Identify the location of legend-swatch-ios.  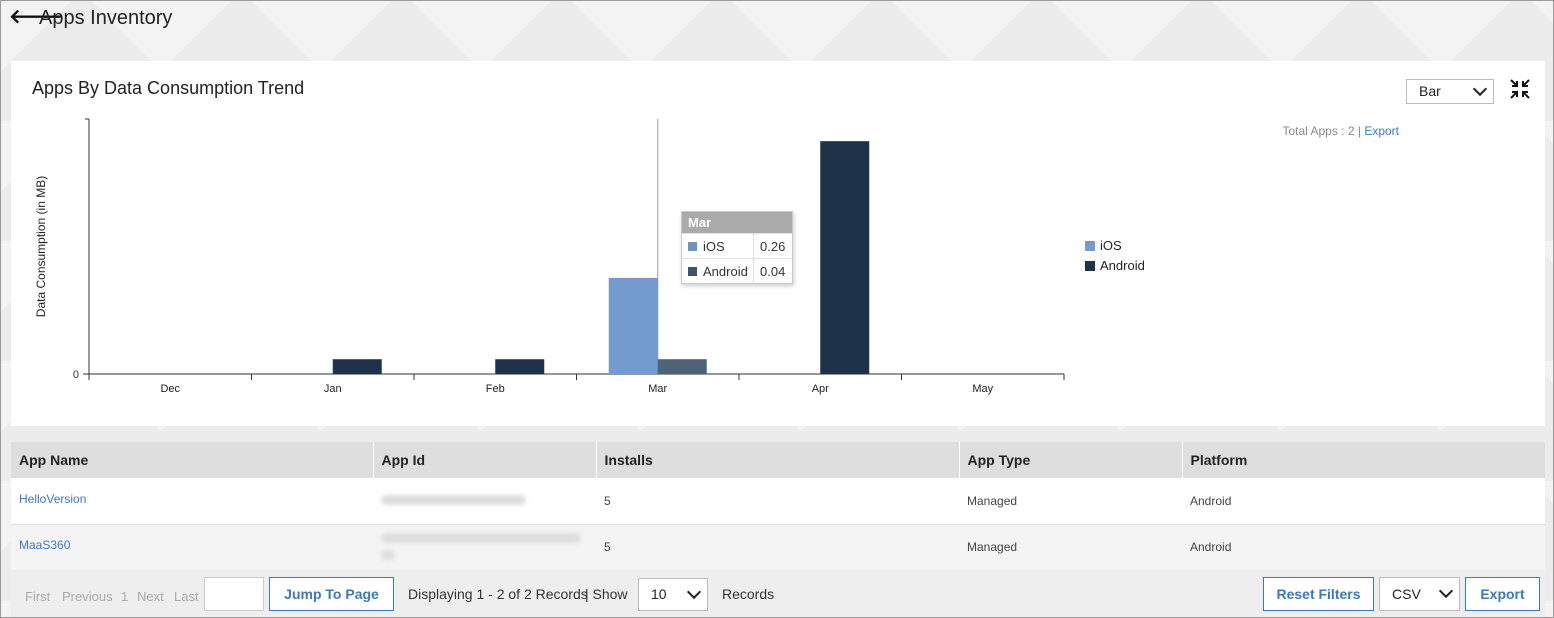
(1090, 246).